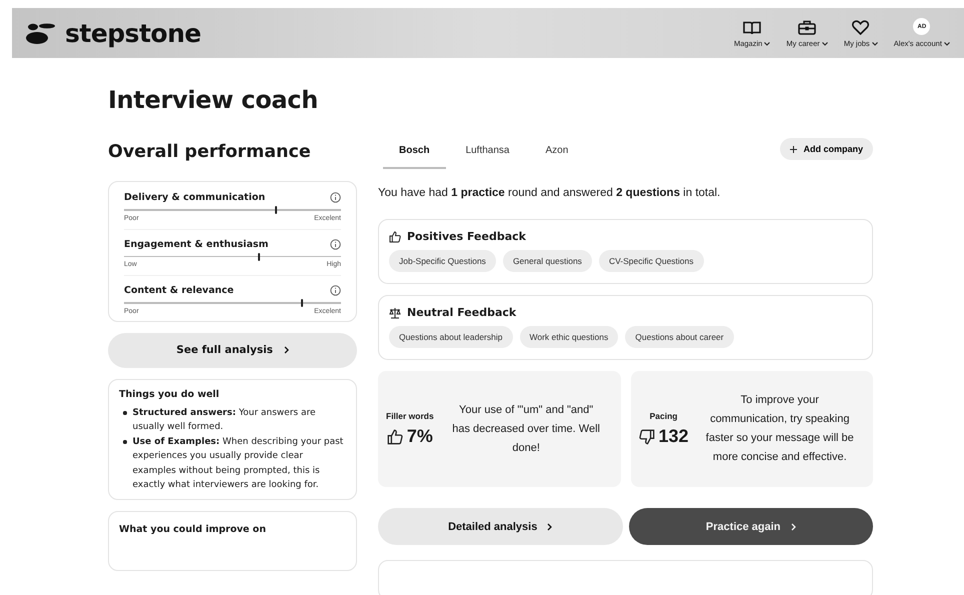 This screenshot has height=595, width=964. What do you see at coordinates (395, 312) in the screenshot?
I see `scale-icon` at bounding box center [395, 312].